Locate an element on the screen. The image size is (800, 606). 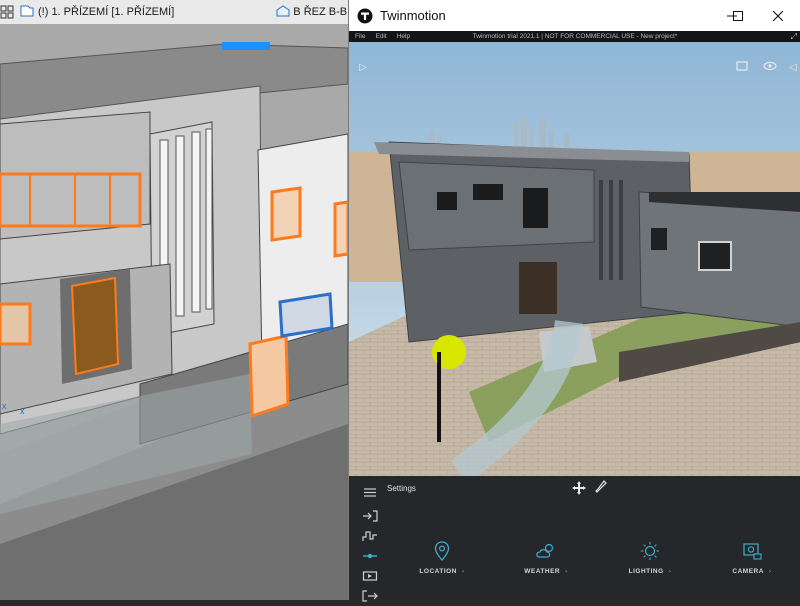
close-button is located at coordinates (777, 15).